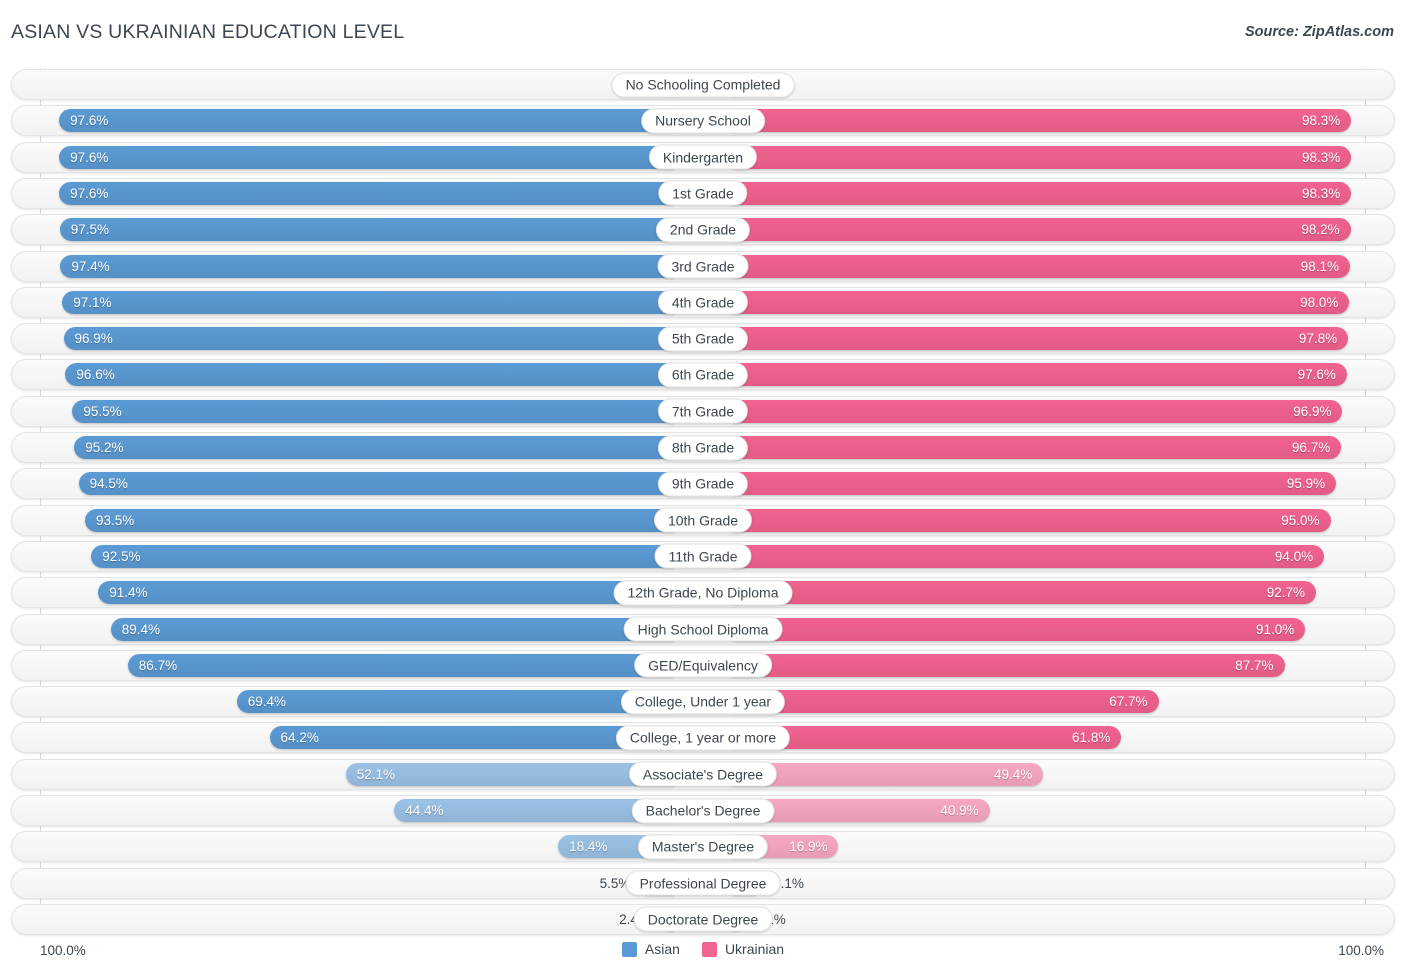 The width and height of the screenshot is (1406, 975). Describe the element at coordinates (1316, 375) in the screenshot. I see `bar-value-ukrainian: 97.6%` at that location.